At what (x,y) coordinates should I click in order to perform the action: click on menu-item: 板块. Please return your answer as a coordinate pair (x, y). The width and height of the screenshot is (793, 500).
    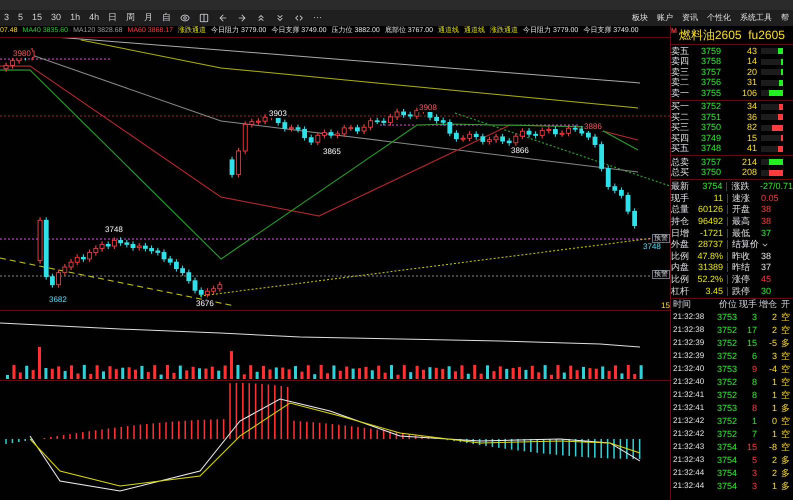
    Looking at the image, I should click on (640, 18).